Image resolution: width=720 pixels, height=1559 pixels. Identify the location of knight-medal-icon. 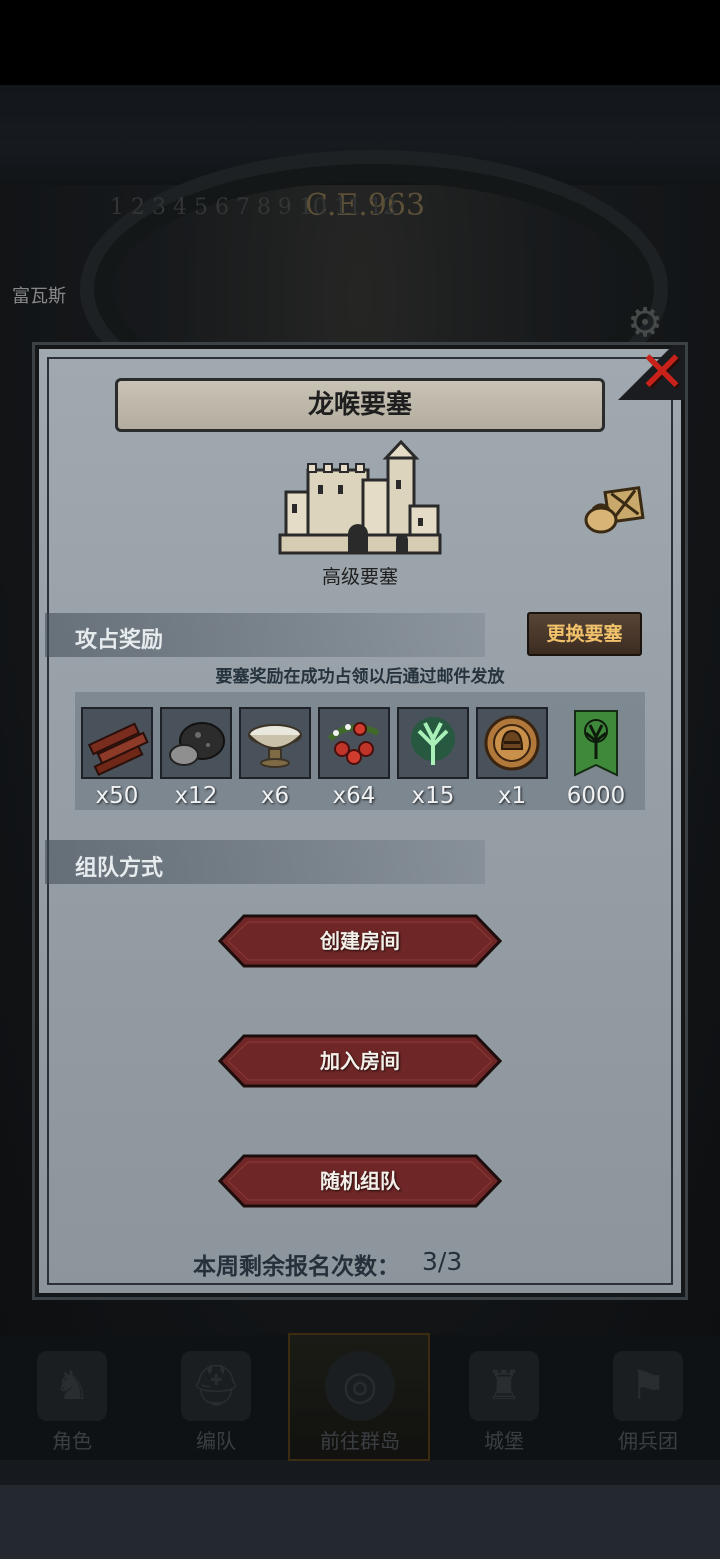
(512, 743).